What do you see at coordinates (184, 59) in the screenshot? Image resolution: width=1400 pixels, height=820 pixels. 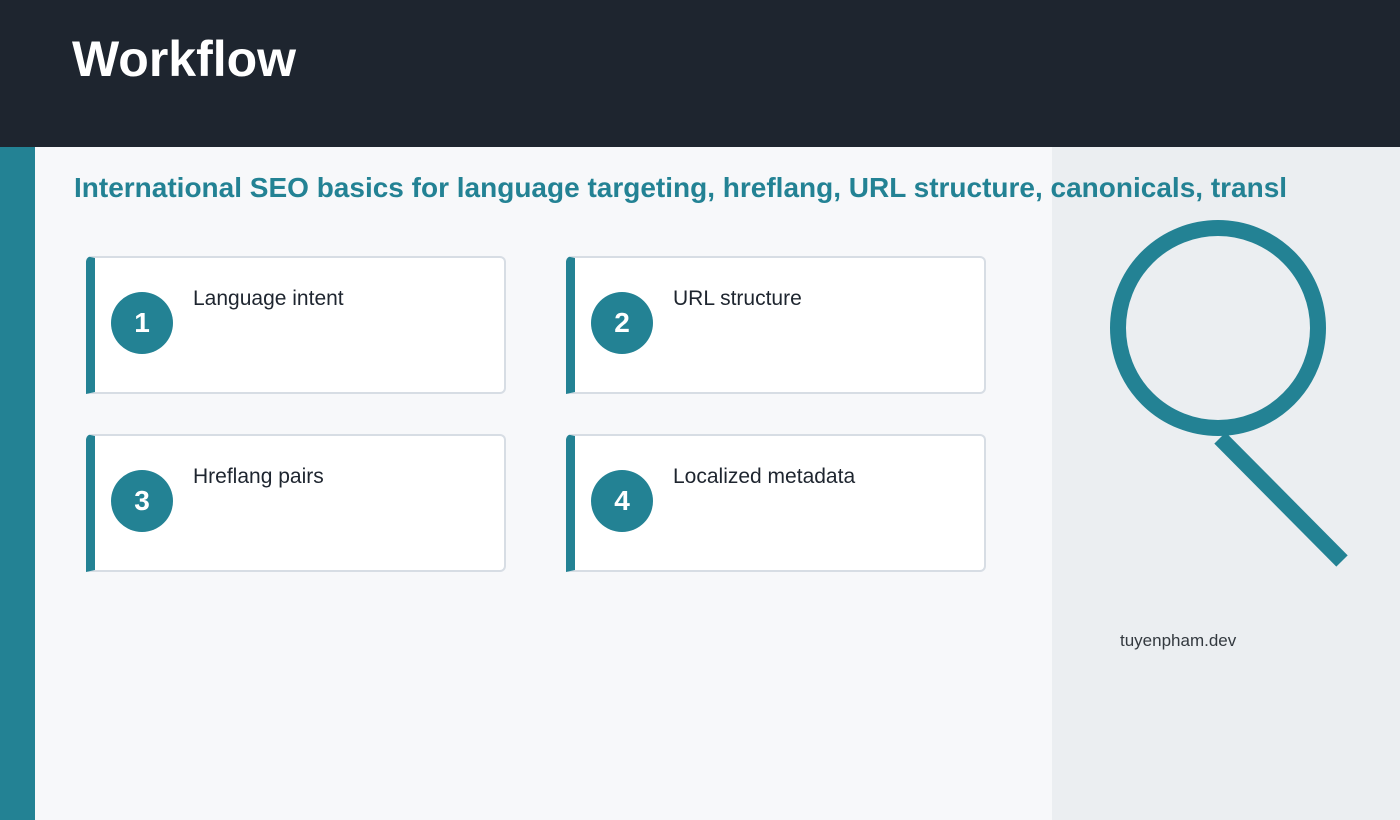 I see `page-title: Workflow` at bounding box center [184, 59].